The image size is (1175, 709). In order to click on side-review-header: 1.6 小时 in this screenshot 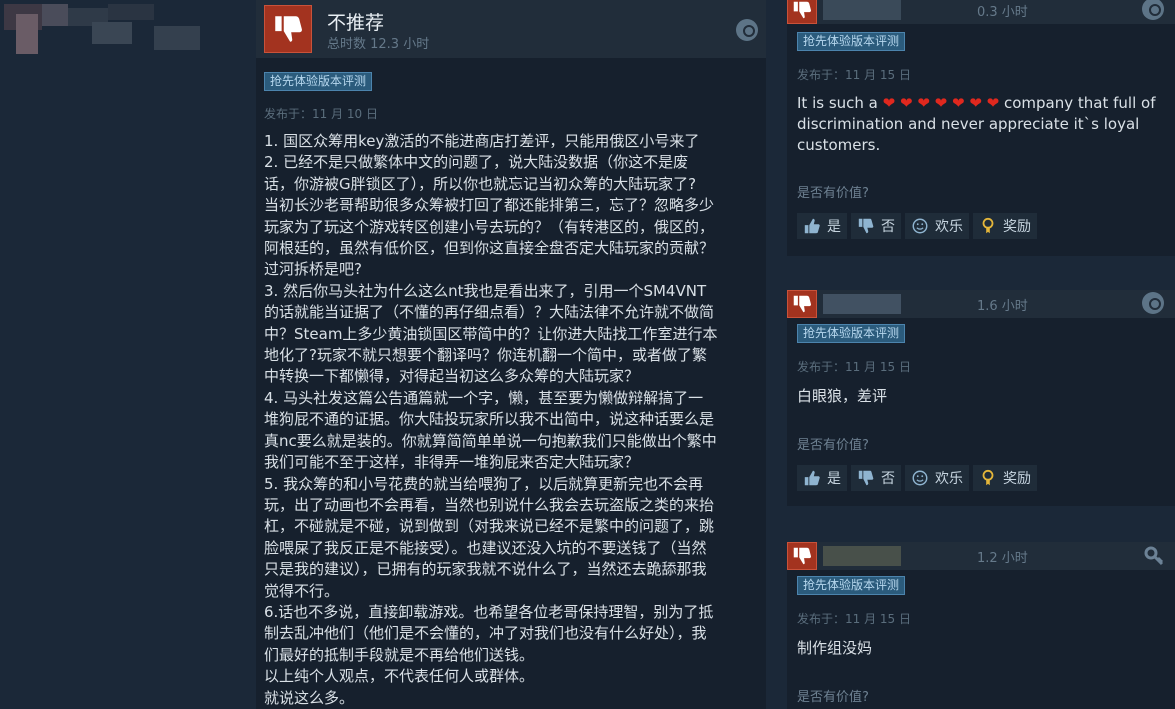, I will do `click(981, 304)`.